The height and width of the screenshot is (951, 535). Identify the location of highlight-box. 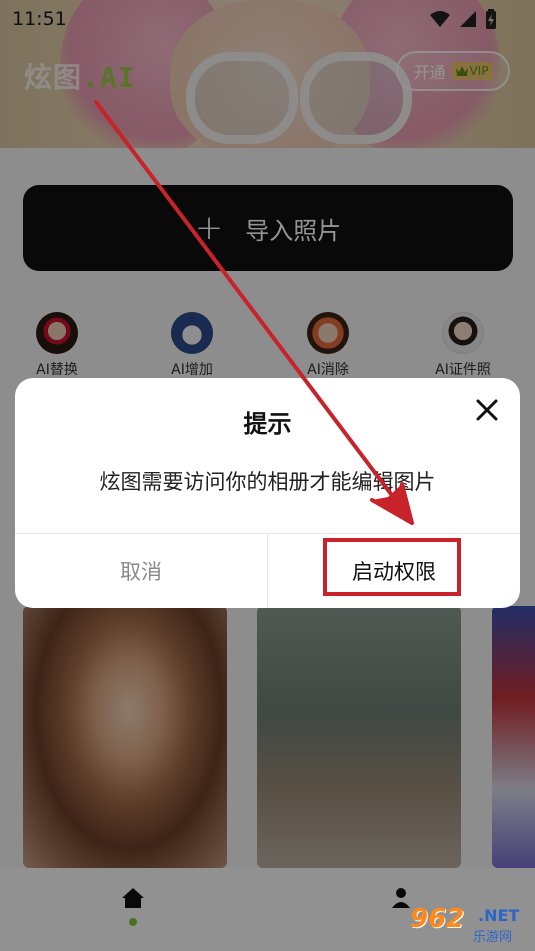
(392, 567).